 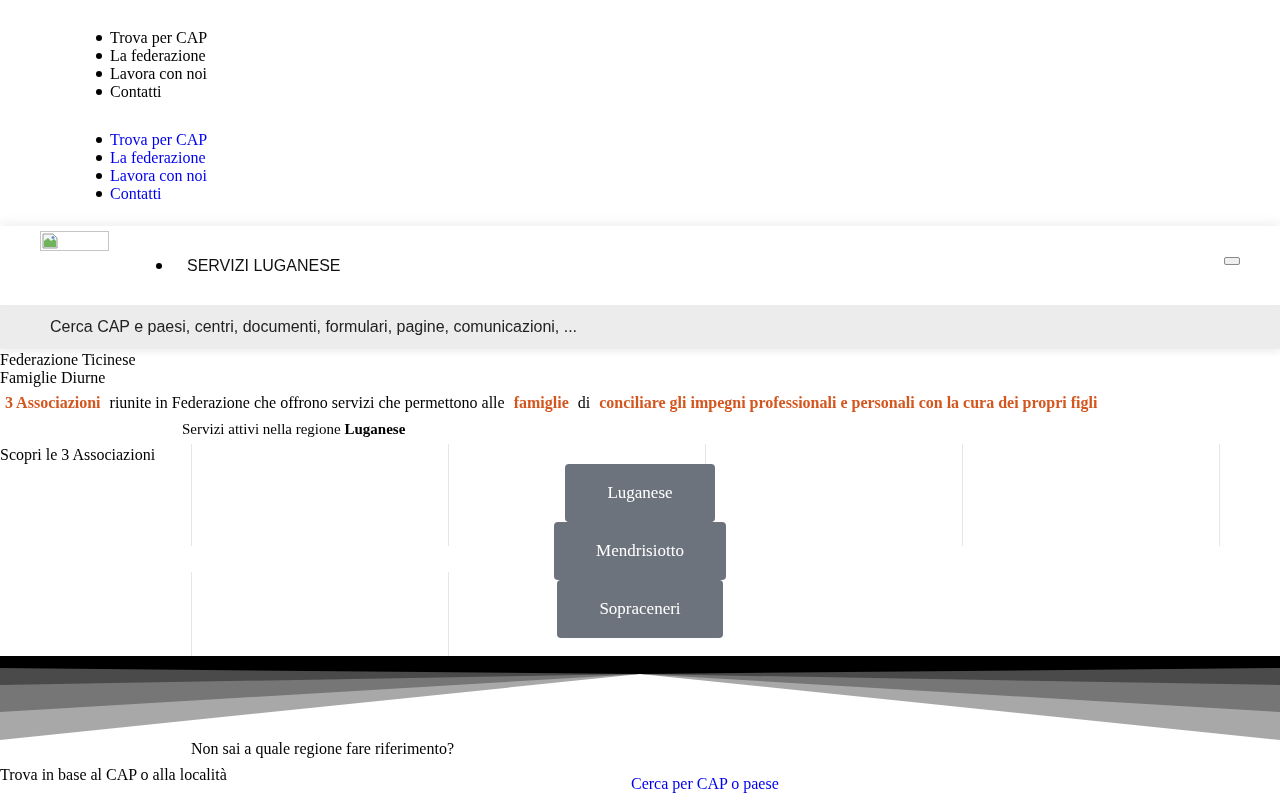 I want to click on menu-link: Lavora con noi, so click(x=158, y=176).